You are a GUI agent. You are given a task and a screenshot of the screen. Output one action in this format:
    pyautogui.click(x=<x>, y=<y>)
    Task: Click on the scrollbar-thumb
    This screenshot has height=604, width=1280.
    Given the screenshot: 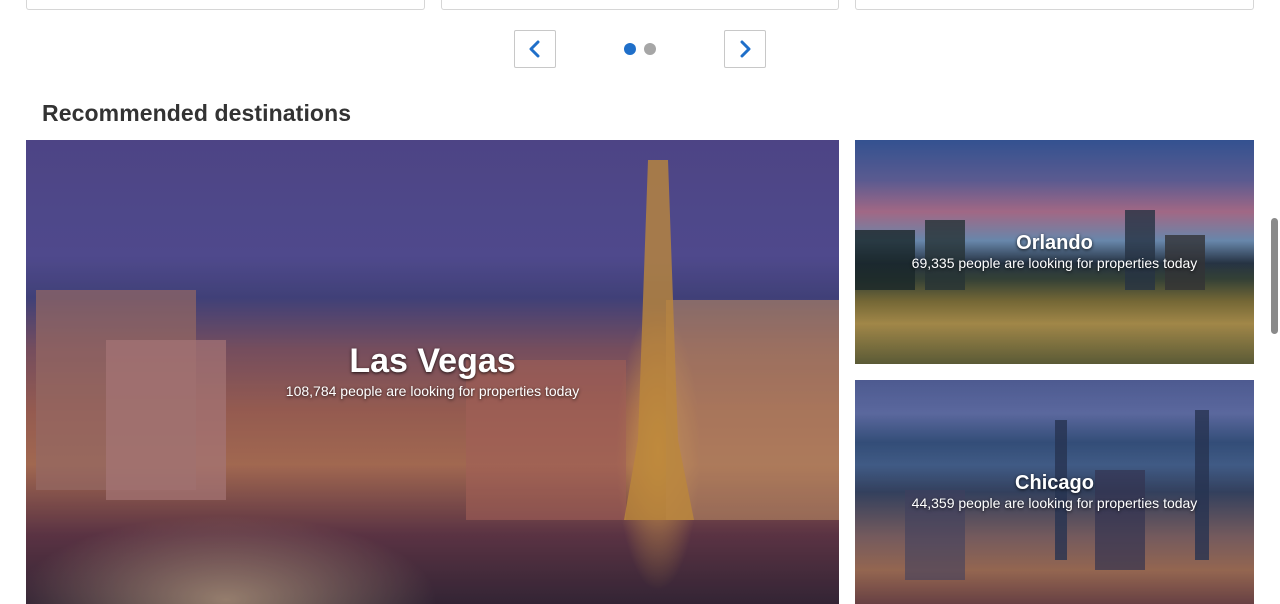 What is the action you would take?
    pyautogui.click(x=1274, y=276)
    